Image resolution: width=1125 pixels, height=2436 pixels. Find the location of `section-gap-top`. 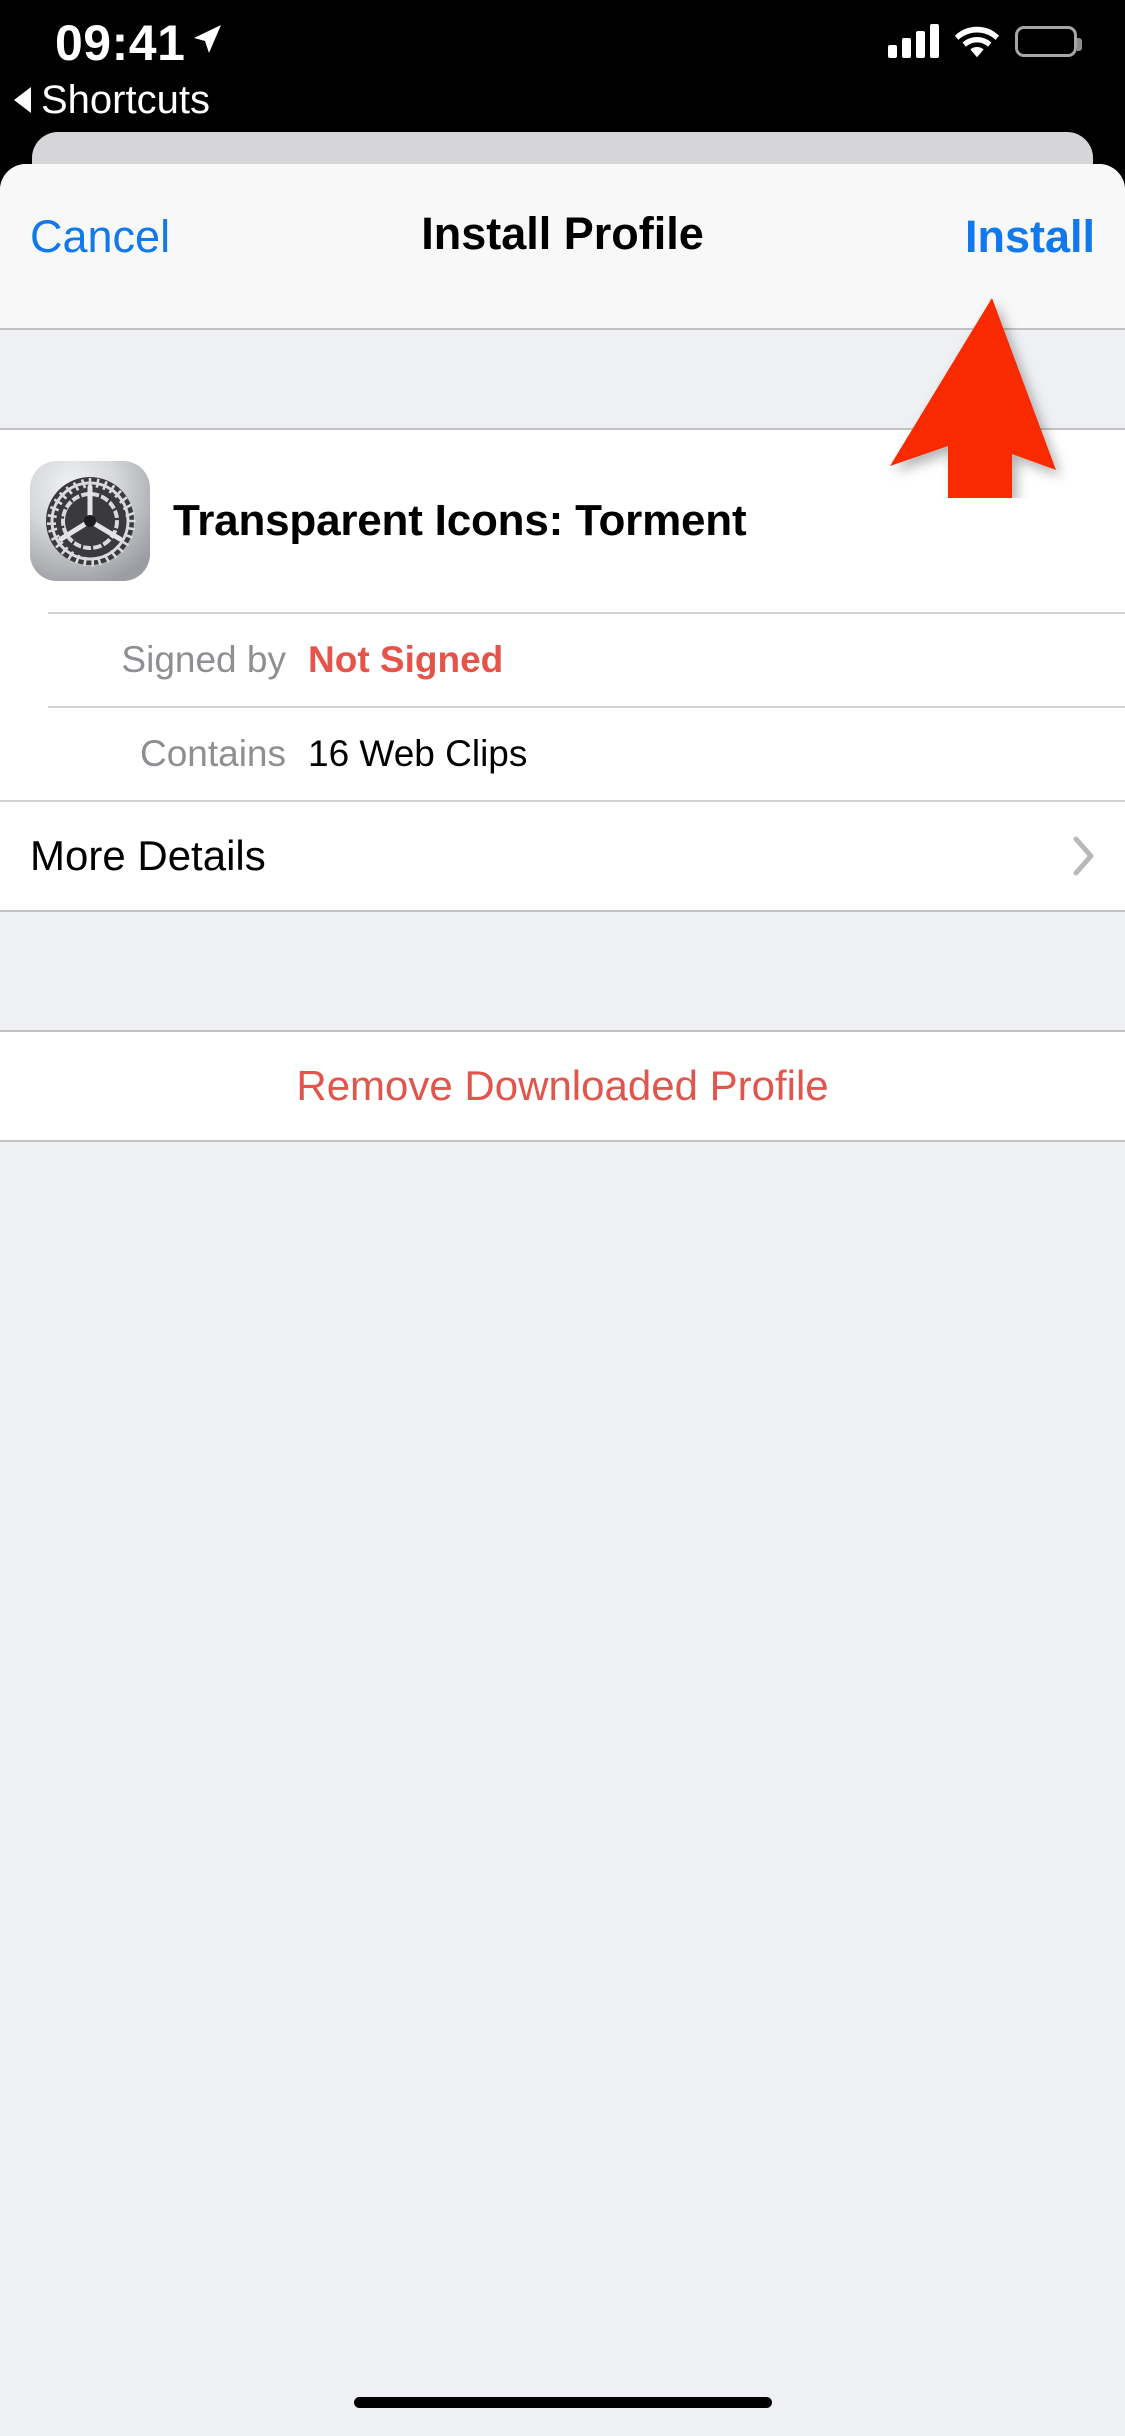

section-gap-top is located at coordinates (562, 380).